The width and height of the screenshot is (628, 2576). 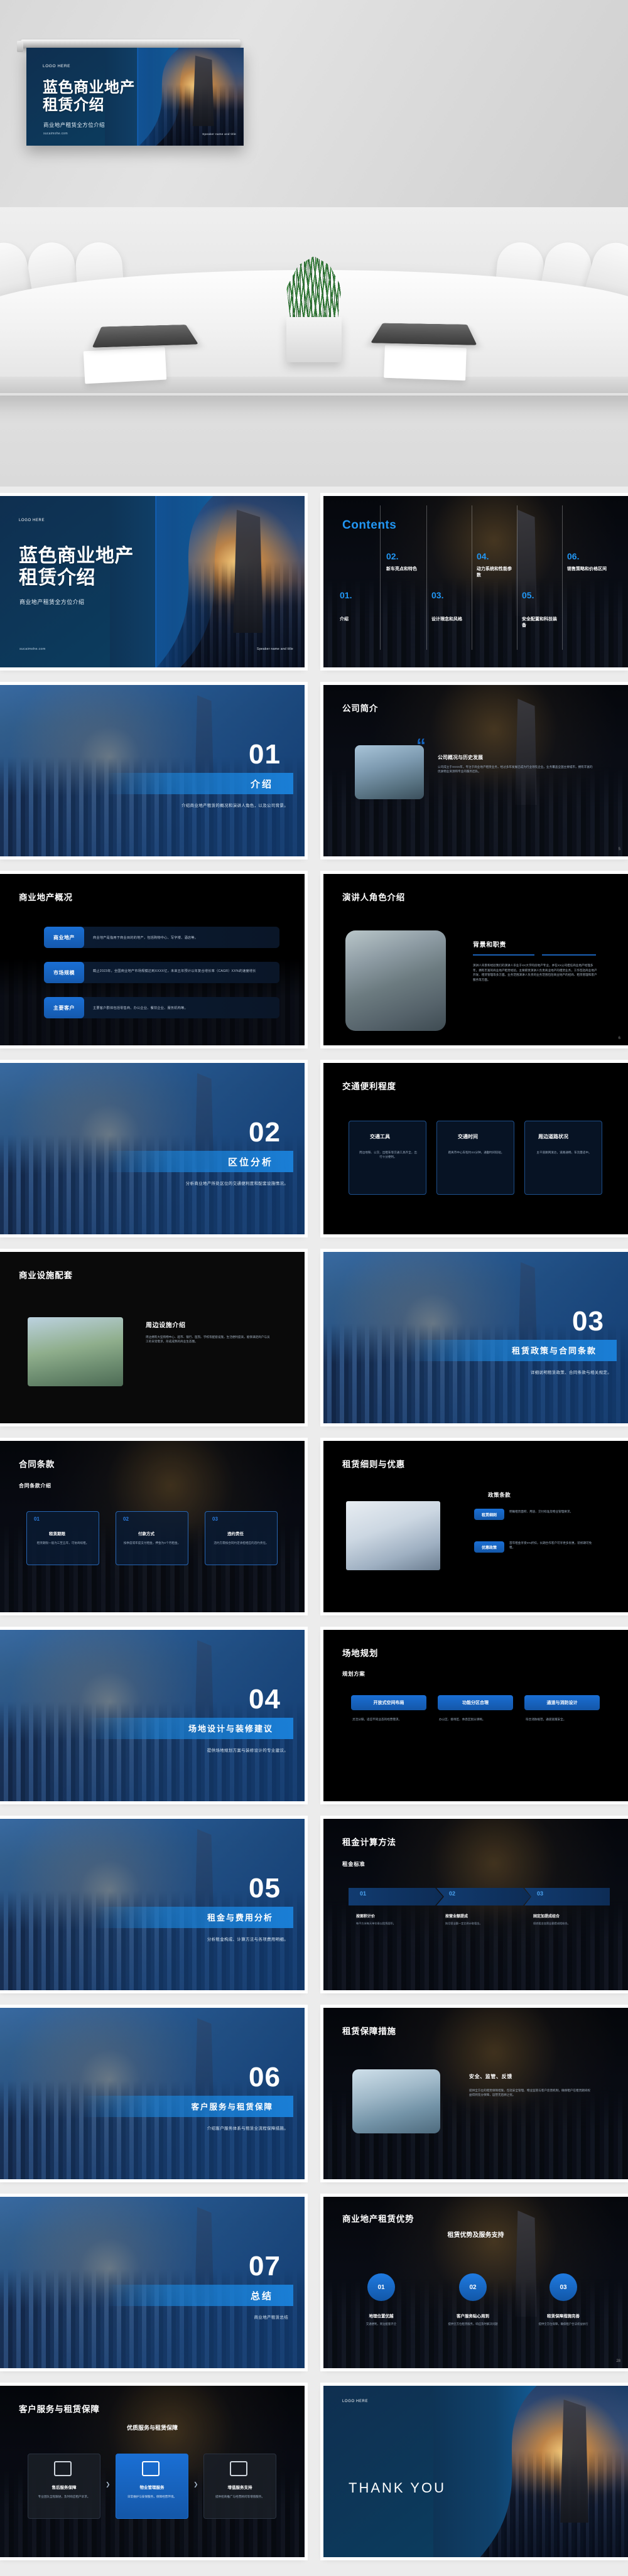 I want to click on contents-item-05: 05. 安全配置和科技装备, so click(x=541, y=609).